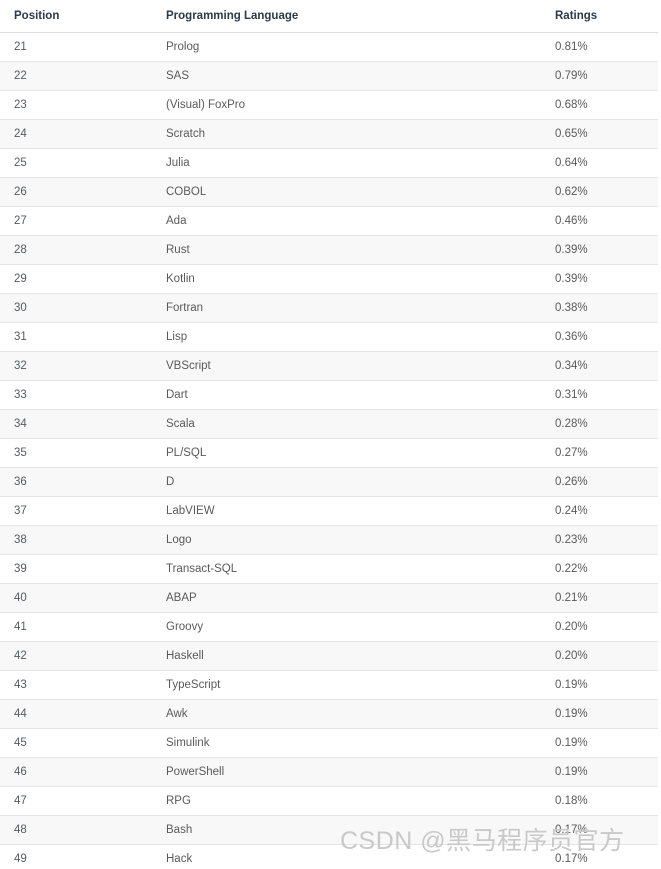 The width and height of the screenshot is (661, 869). Describe the element at coordinates (352, 134) in the screenshot. I see `cell-programming-language: Scratch` at that location.